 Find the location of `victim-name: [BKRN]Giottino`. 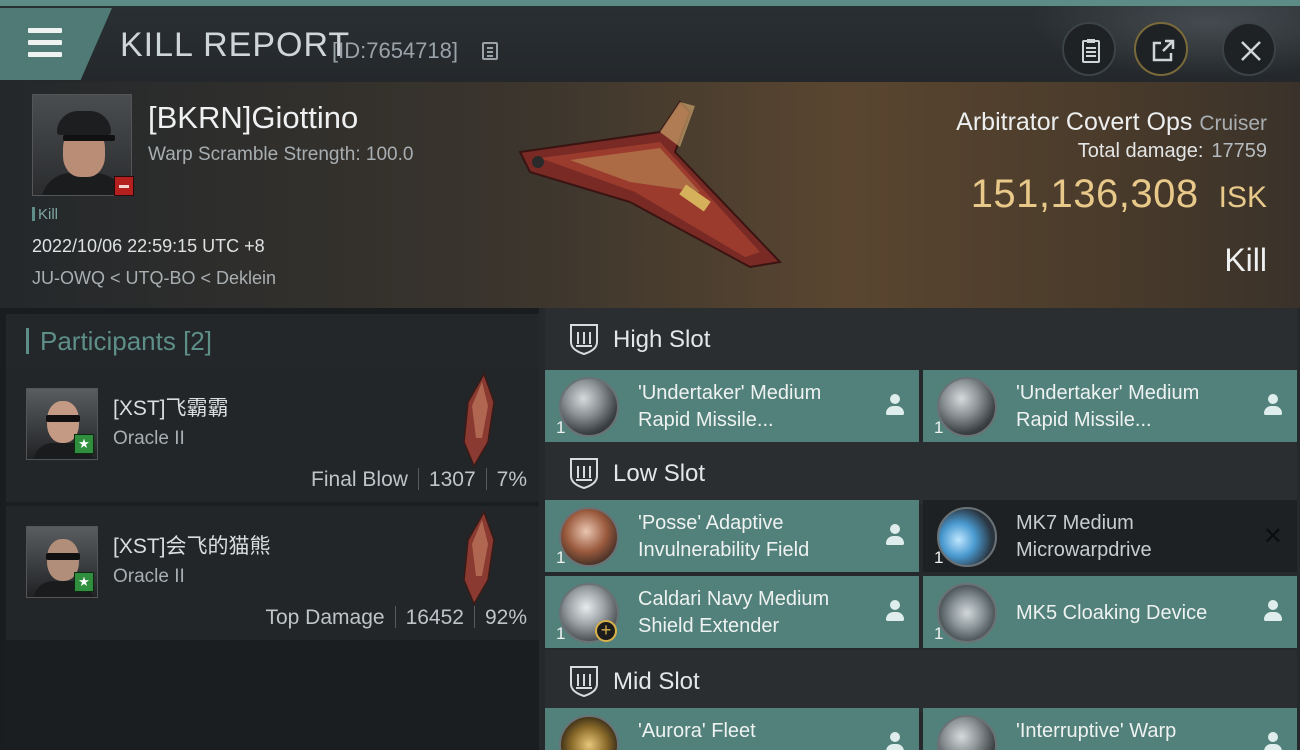

victim-name: [BKRN]Giottino is located at coordinates (253, 118).